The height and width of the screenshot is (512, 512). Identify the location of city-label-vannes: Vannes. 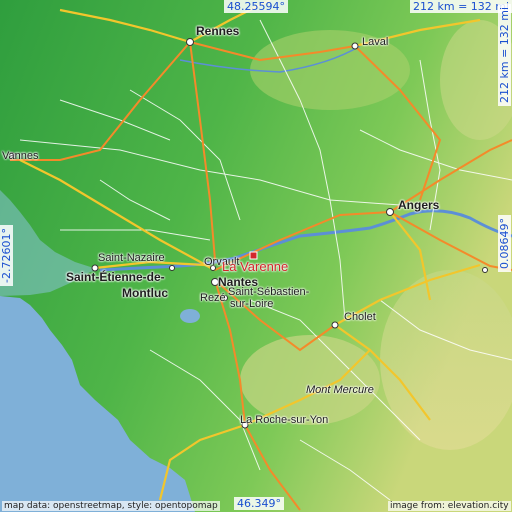
(20, 156).